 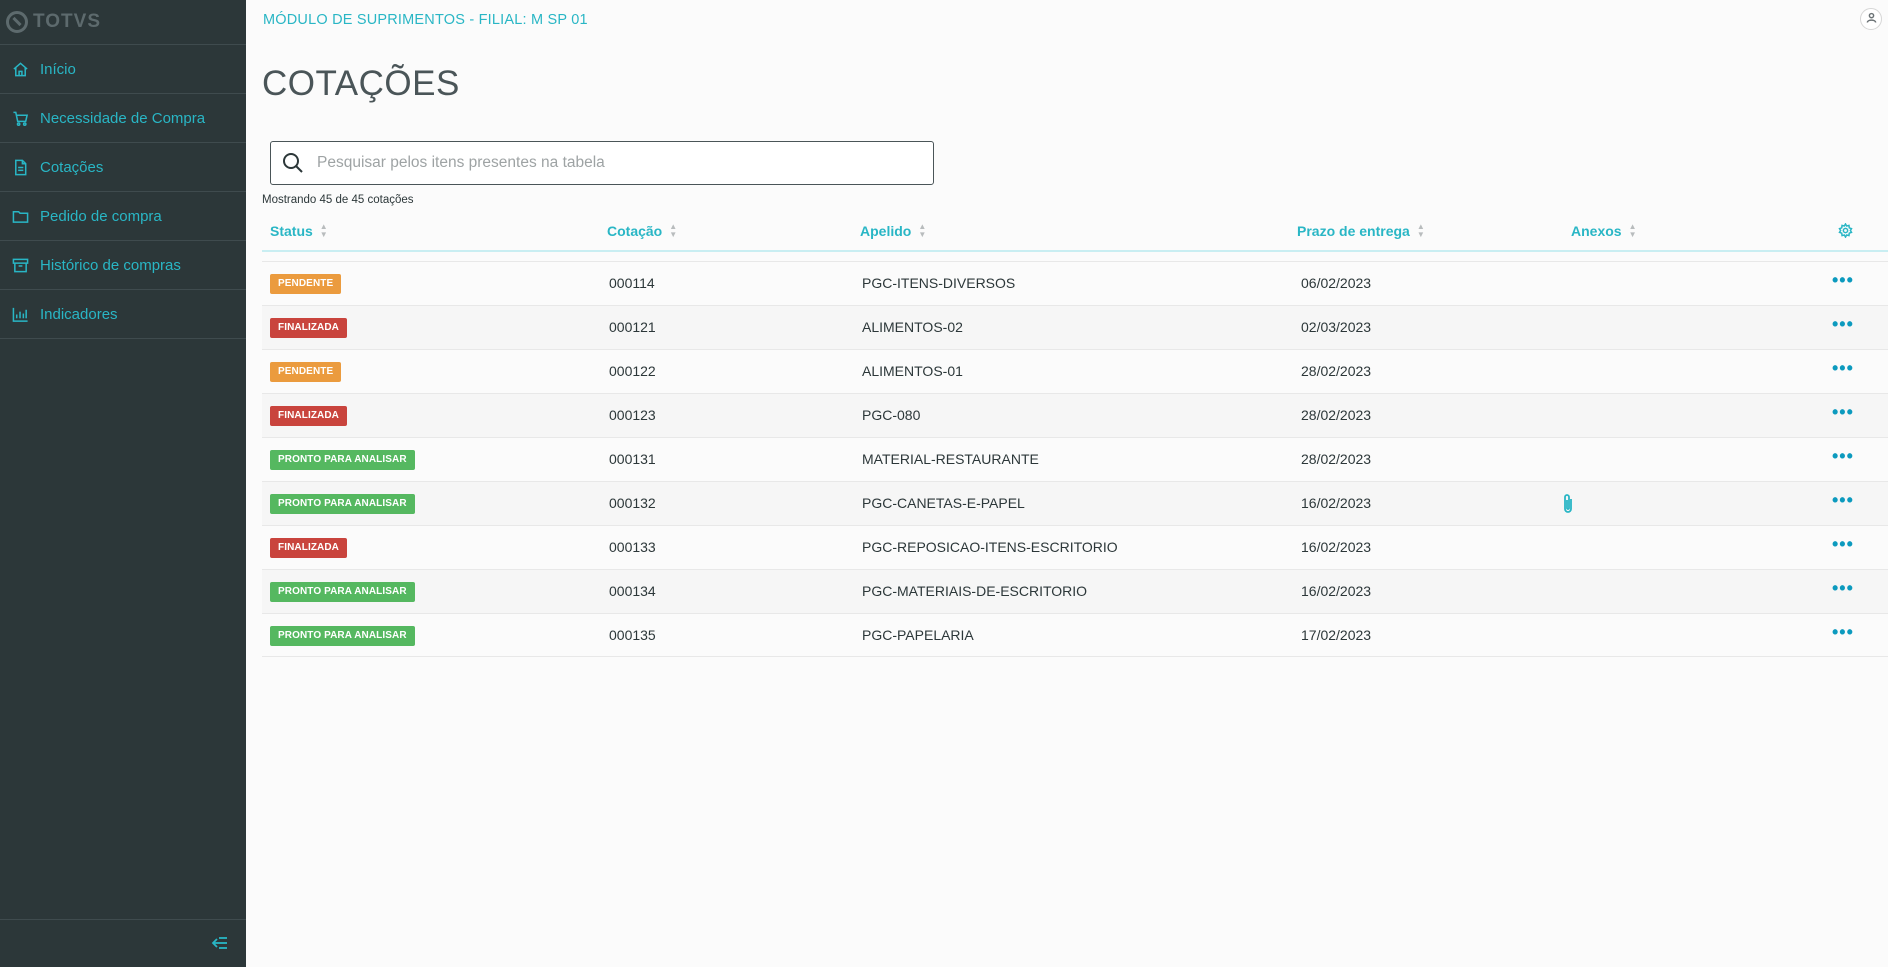 I want to click on cotacao-cell: 000131, so click(x=632, y=459).